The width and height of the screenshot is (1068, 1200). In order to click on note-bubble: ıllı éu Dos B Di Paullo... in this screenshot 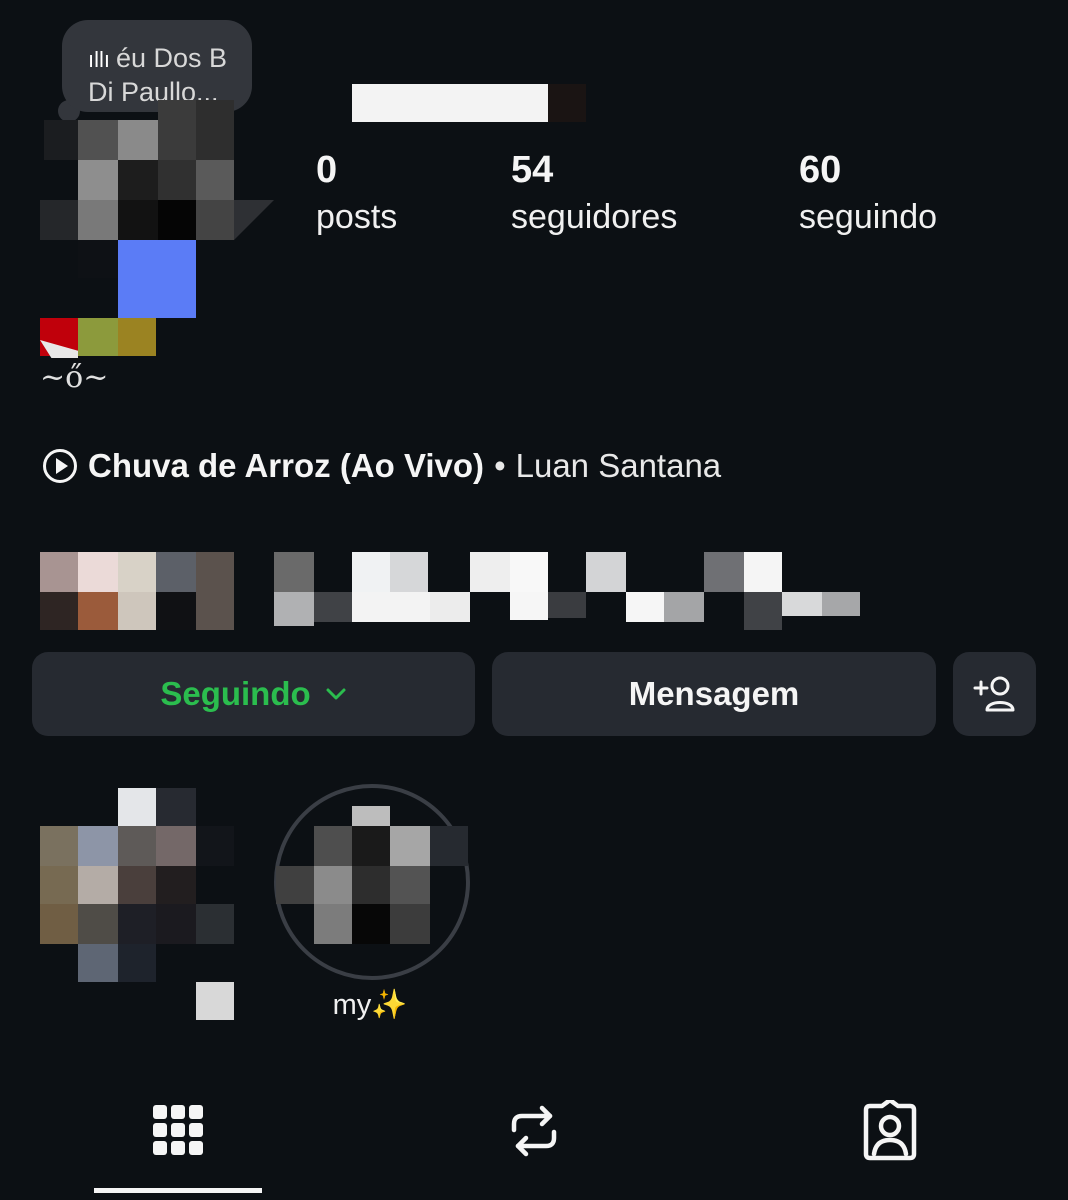, I will do `click(157, 66)`.